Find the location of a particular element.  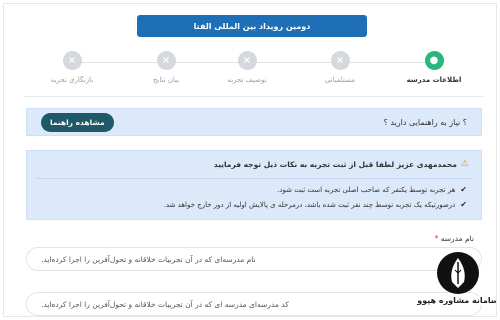

check-icon: ● is located at coordinates (434, 60).